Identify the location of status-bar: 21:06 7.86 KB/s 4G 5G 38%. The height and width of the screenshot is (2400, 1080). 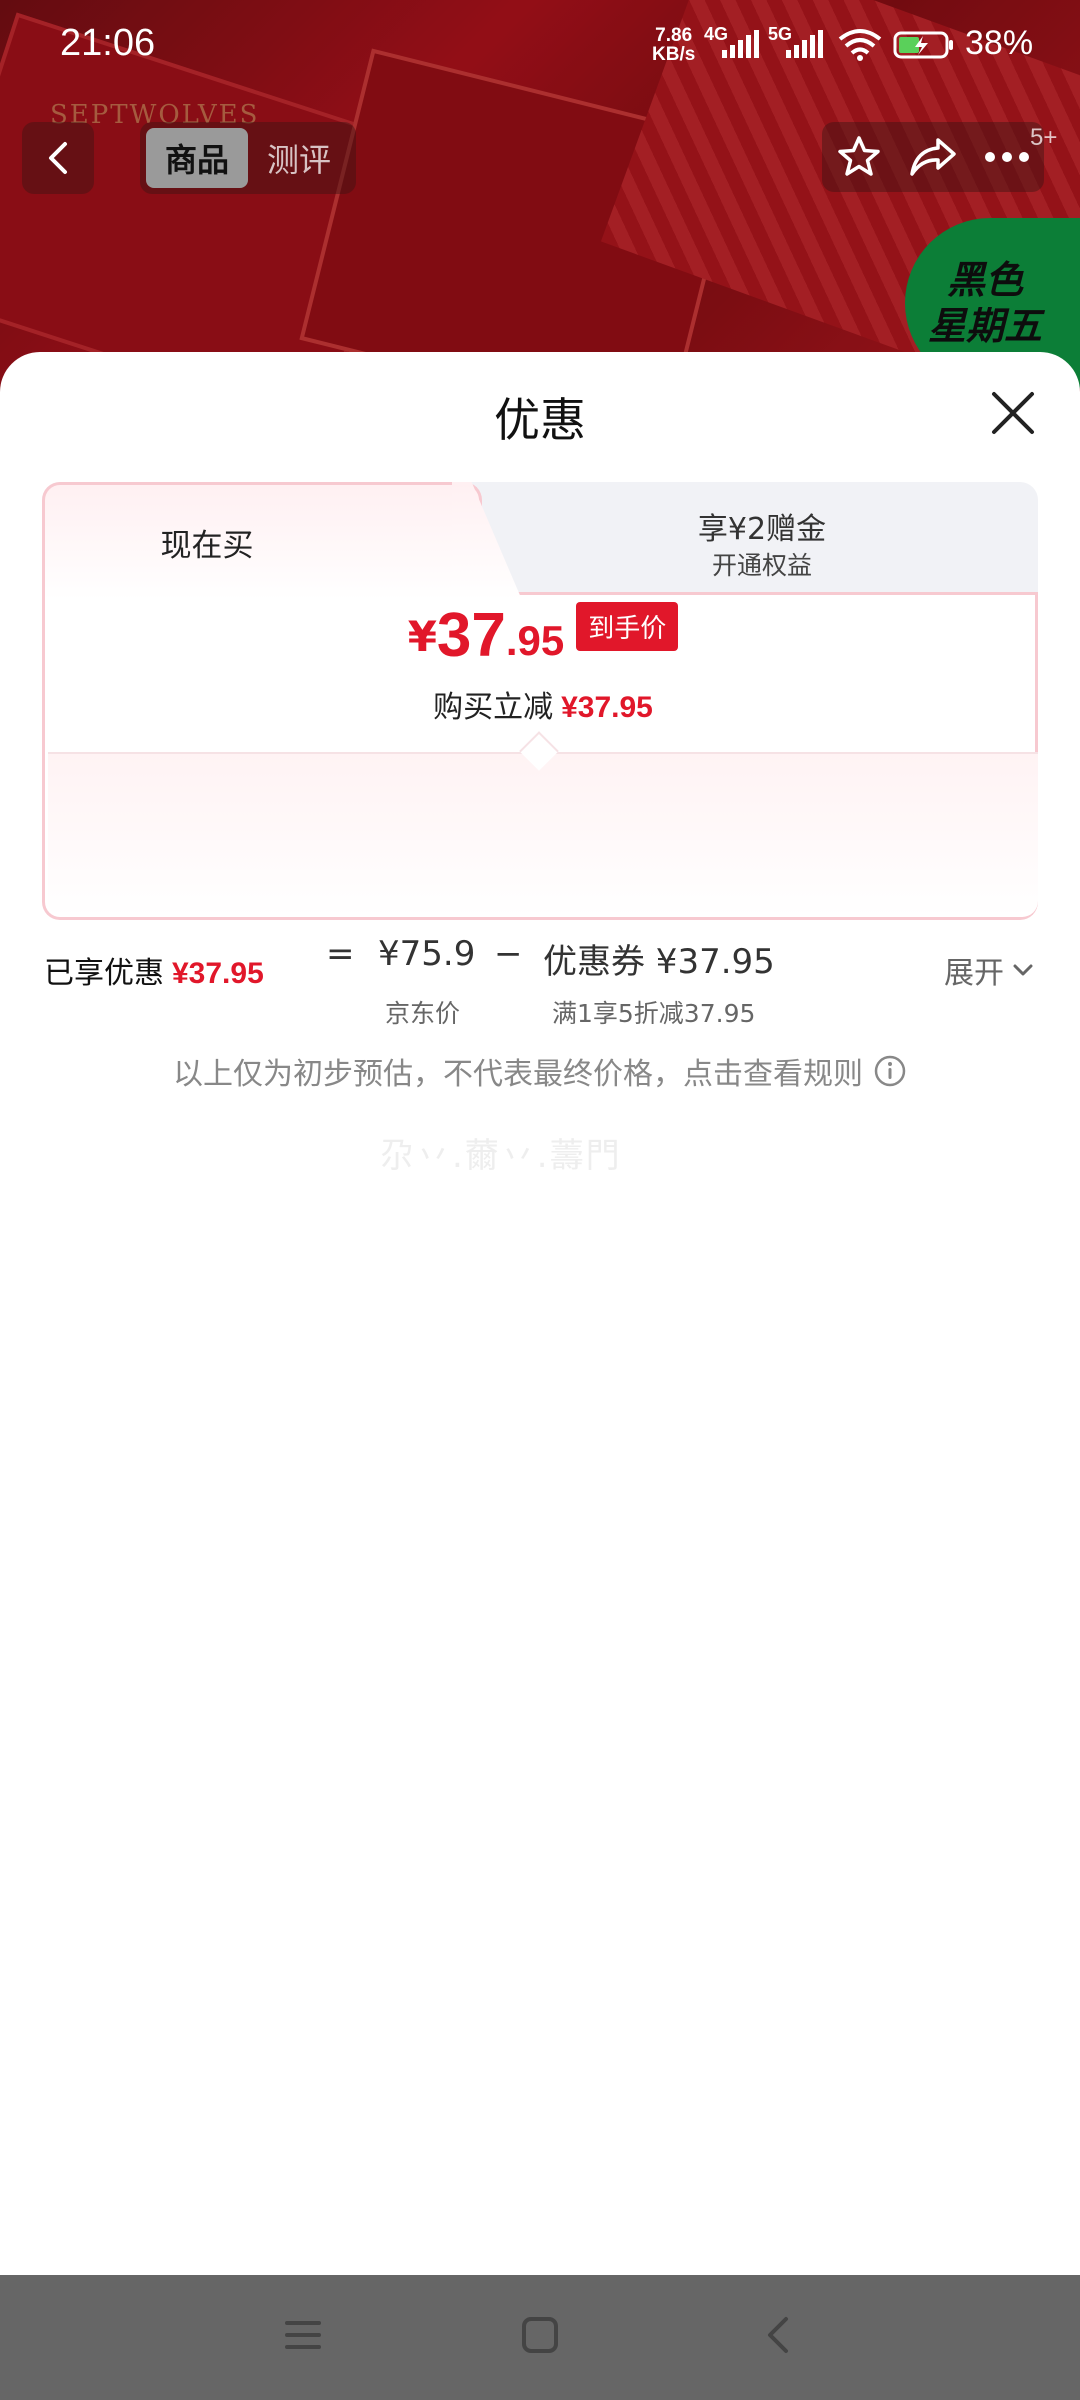
(540, 45).